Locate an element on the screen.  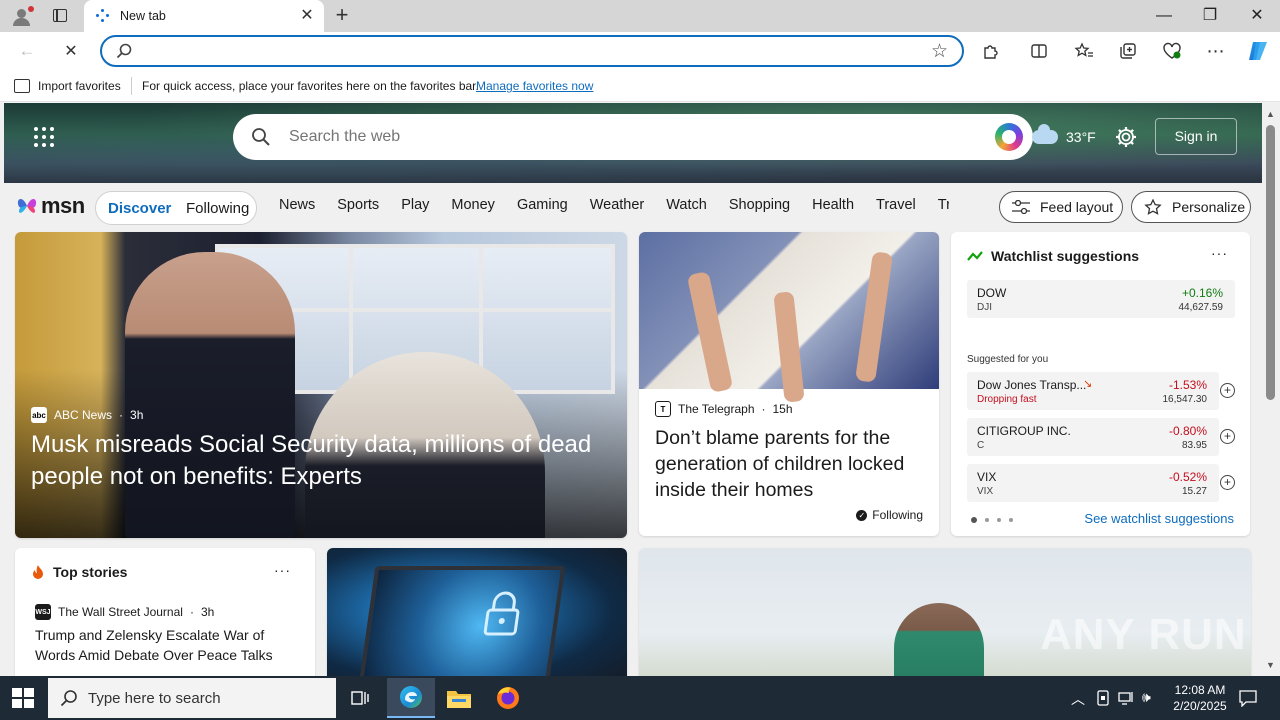
close-window-button: ✕ is located at coordinates (1257, 16).